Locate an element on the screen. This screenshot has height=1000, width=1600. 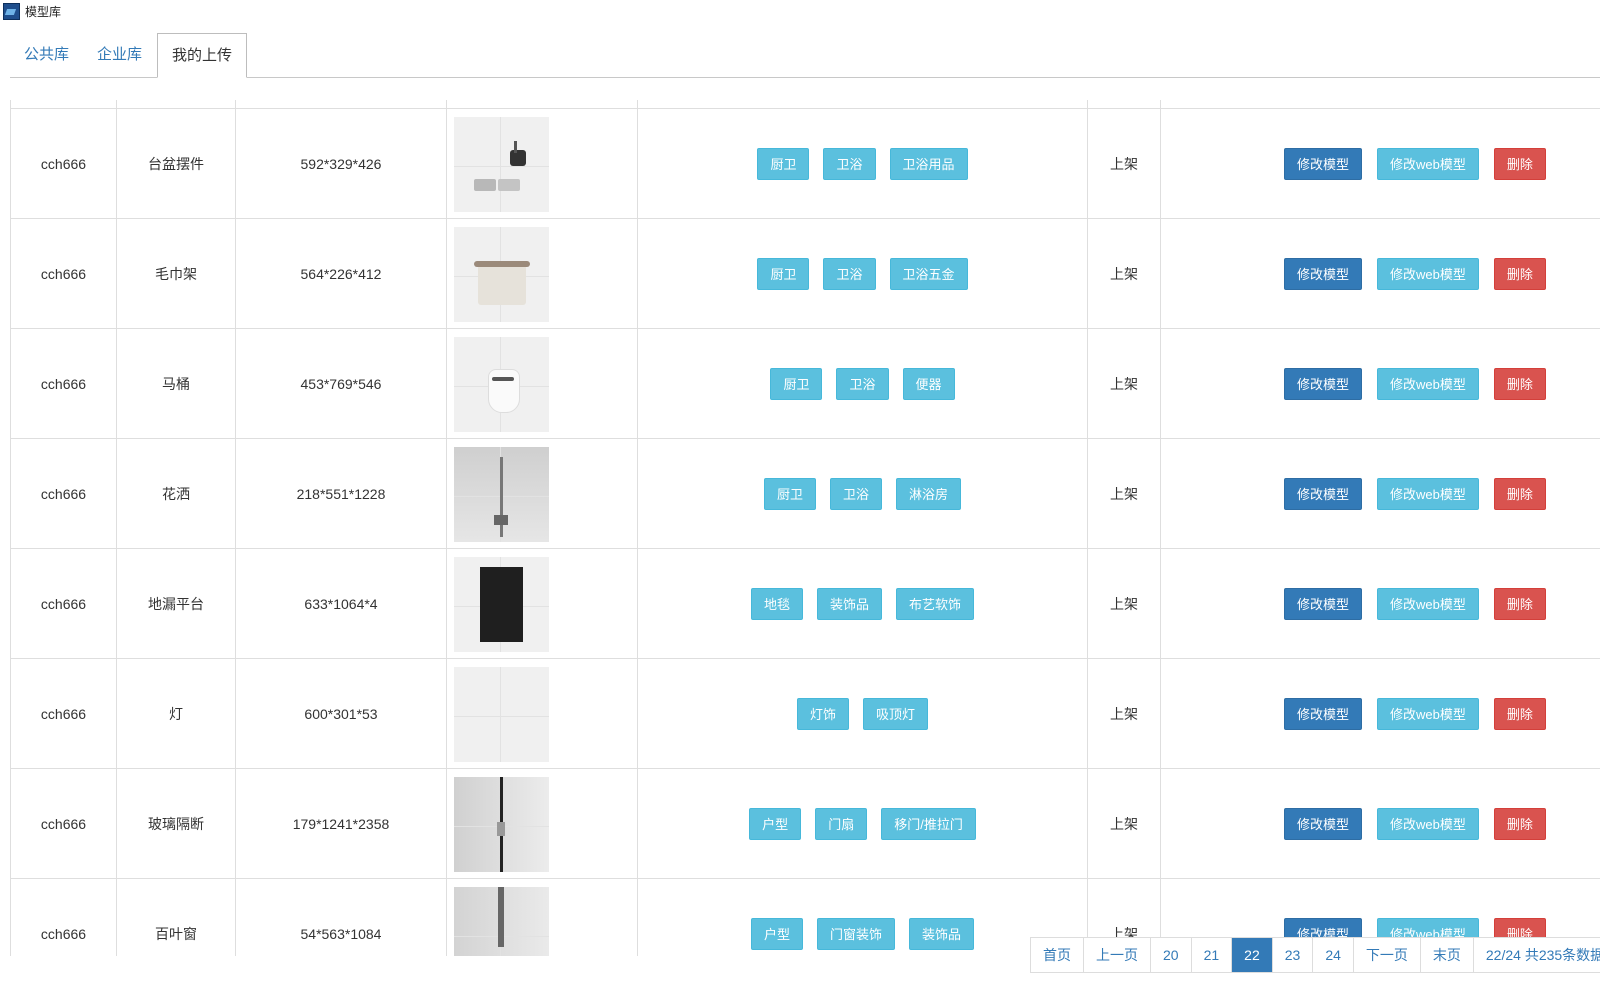
category-tags-cell: 厨卫 卫浴 卫浴用品 is located at coordinates (863, 164).